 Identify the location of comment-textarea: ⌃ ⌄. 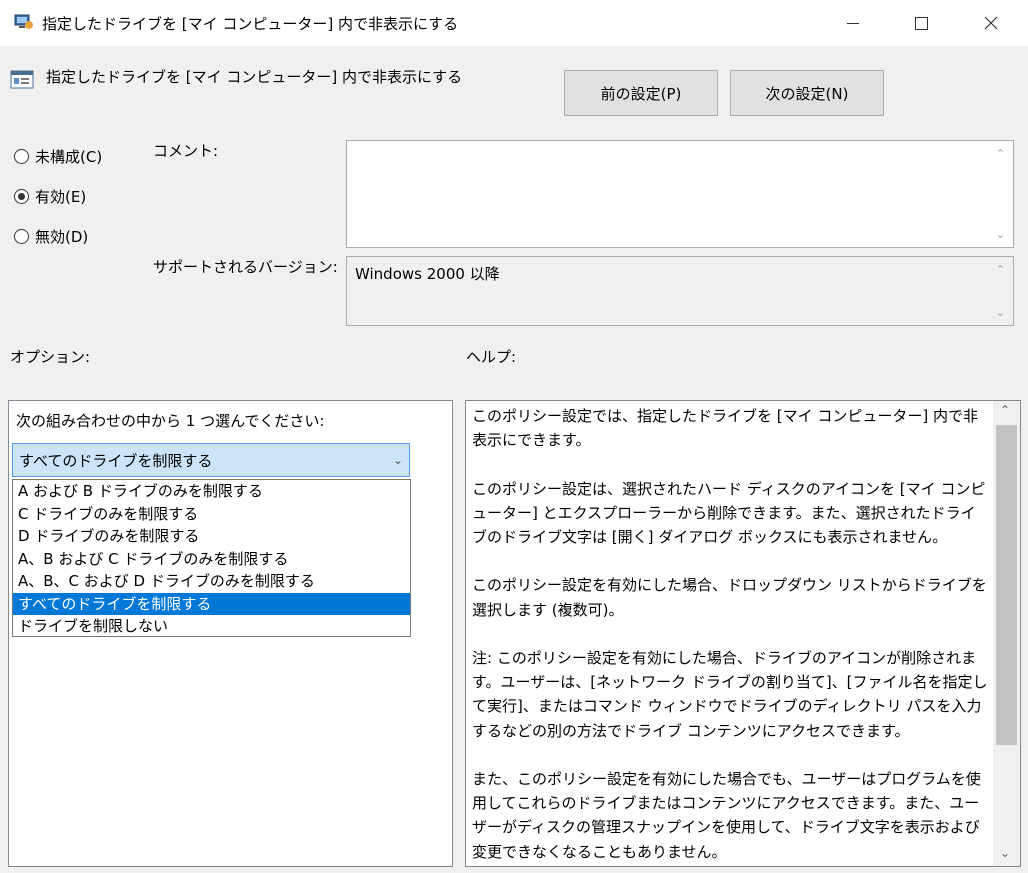
(680, 194).